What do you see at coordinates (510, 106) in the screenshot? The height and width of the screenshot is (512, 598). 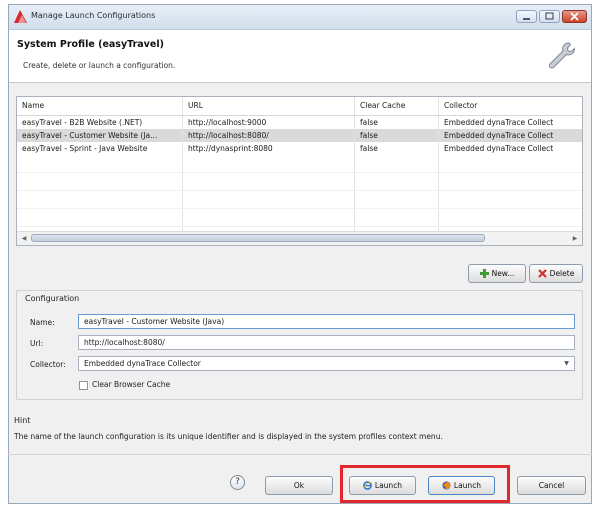 I see `column-header-collector: Collector` at bounding box center [510, 106].